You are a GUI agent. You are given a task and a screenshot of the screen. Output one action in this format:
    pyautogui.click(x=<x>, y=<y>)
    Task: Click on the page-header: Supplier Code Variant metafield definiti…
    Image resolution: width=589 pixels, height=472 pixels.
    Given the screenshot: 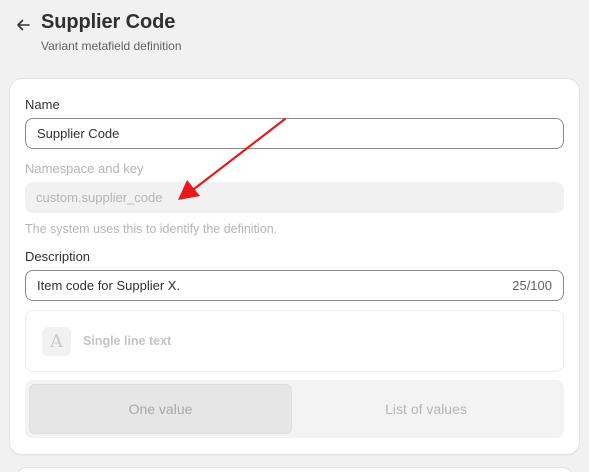 What is the action you would take?
    pyautogui.click(x=294, y=35)
    